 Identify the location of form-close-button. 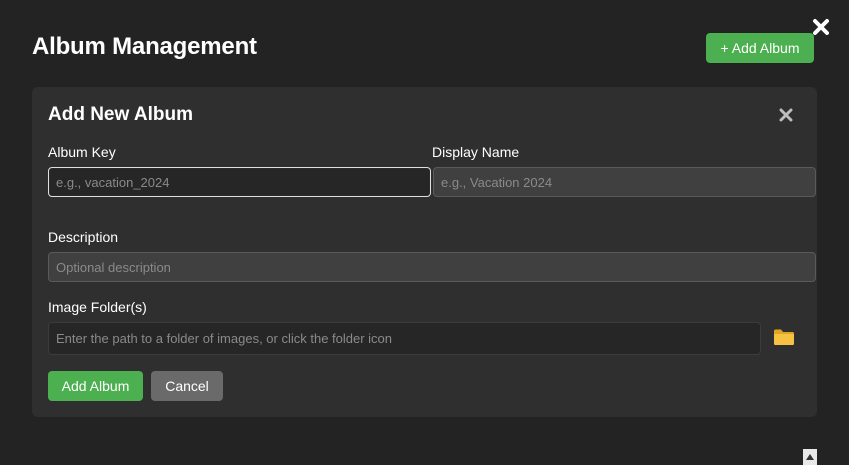
(786, 115).